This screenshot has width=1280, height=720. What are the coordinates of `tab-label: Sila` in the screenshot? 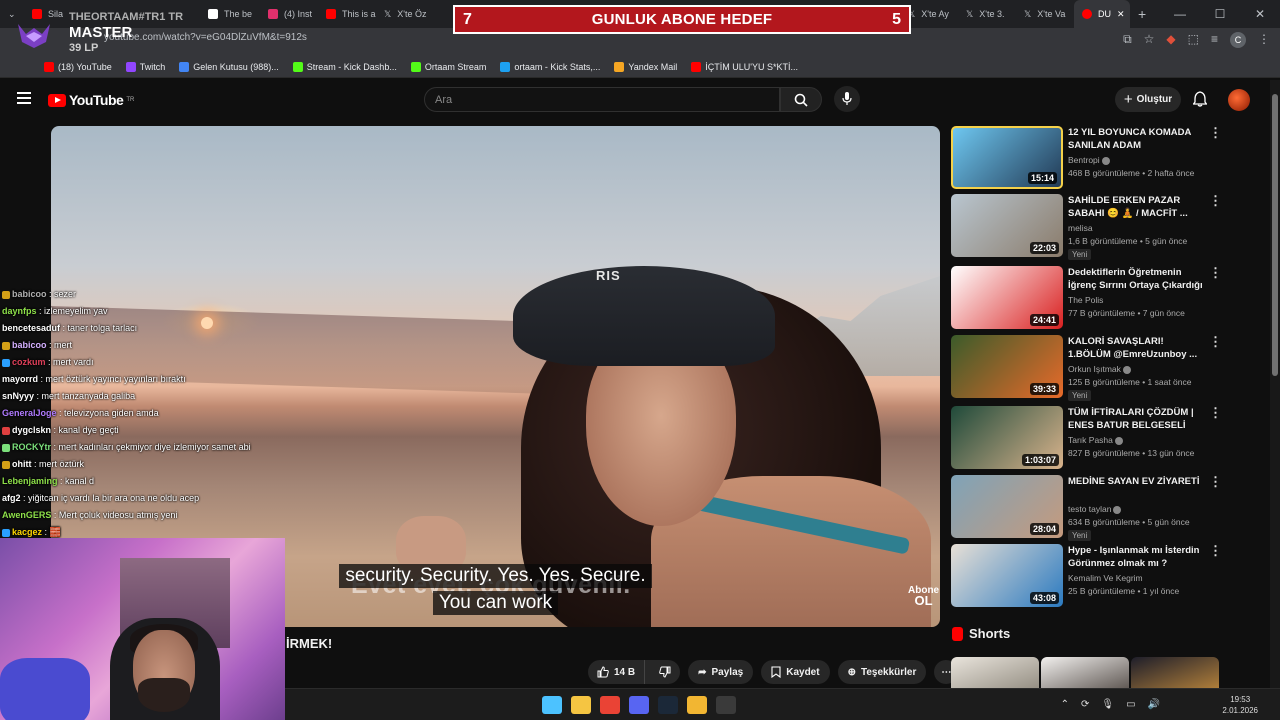 It's located at (56, 14).